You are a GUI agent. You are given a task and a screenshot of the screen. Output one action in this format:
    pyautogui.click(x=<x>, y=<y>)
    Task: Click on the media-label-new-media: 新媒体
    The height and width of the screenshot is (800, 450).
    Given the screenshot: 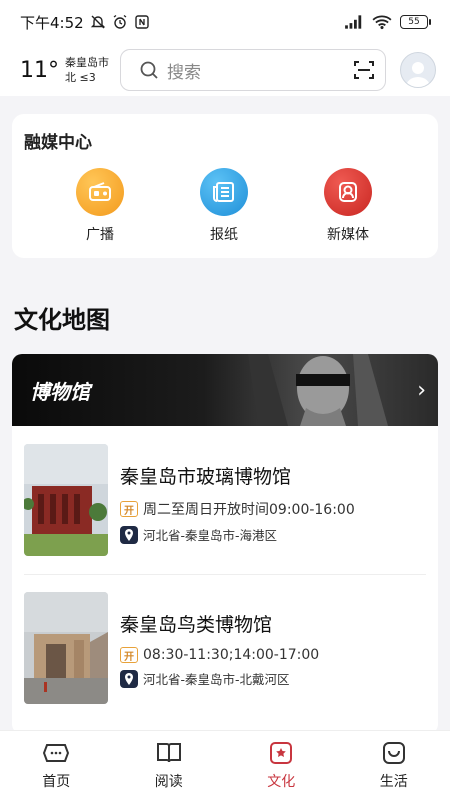 What is the action you would take?
    pyautogui.click(x=348, y=235)
    